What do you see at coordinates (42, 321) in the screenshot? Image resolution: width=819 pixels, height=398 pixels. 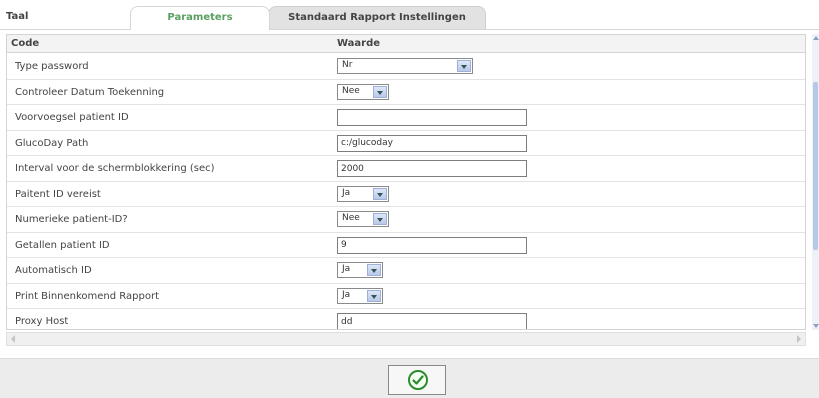 I see `row-label: Proxy Host` at bounding box center [42, 321].